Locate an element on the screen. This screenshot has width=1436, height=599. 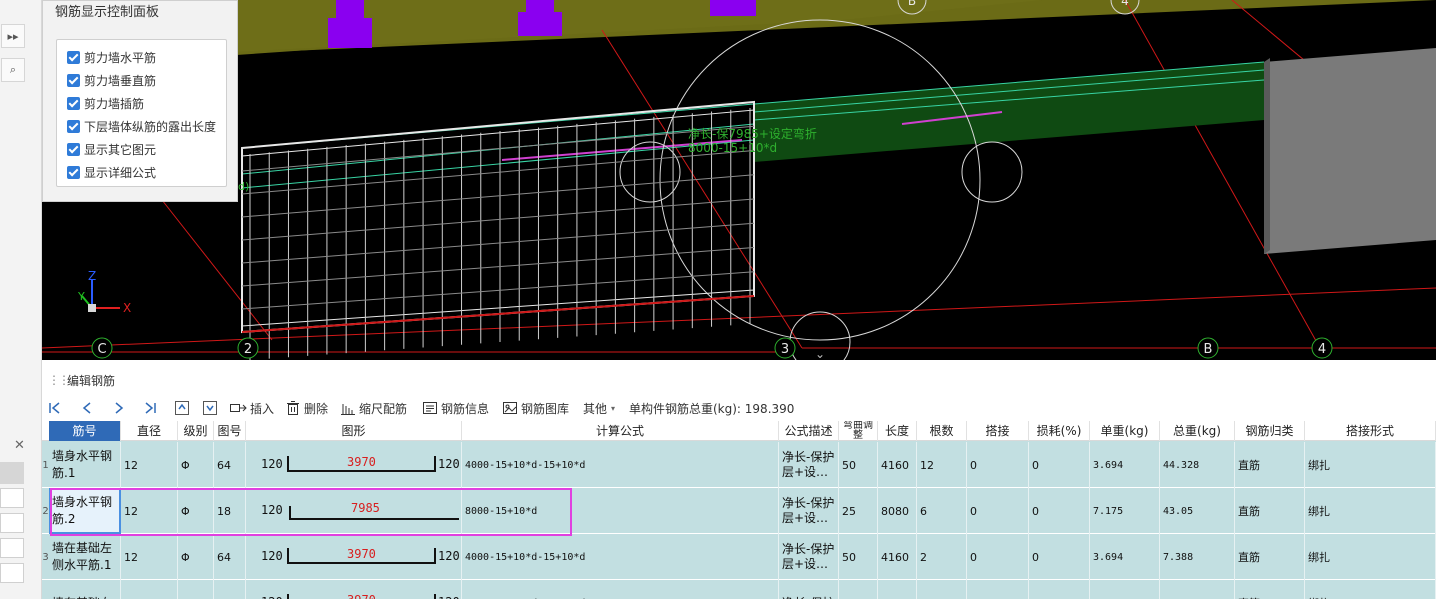
header-category: 钢筋归类 is located at coordinates (1270, 431).